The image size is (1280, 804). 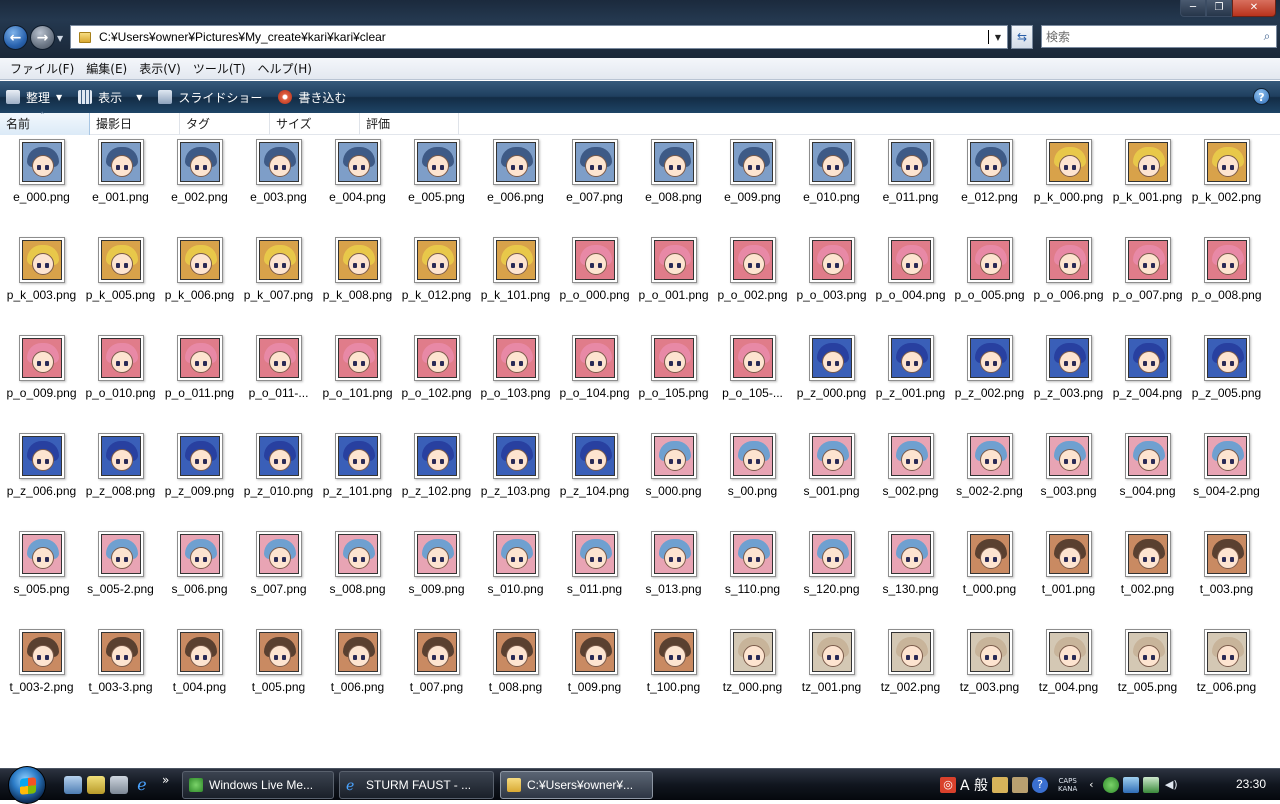 I want to click on address-dropdown-button: ▼, so click(x=998, y=37).